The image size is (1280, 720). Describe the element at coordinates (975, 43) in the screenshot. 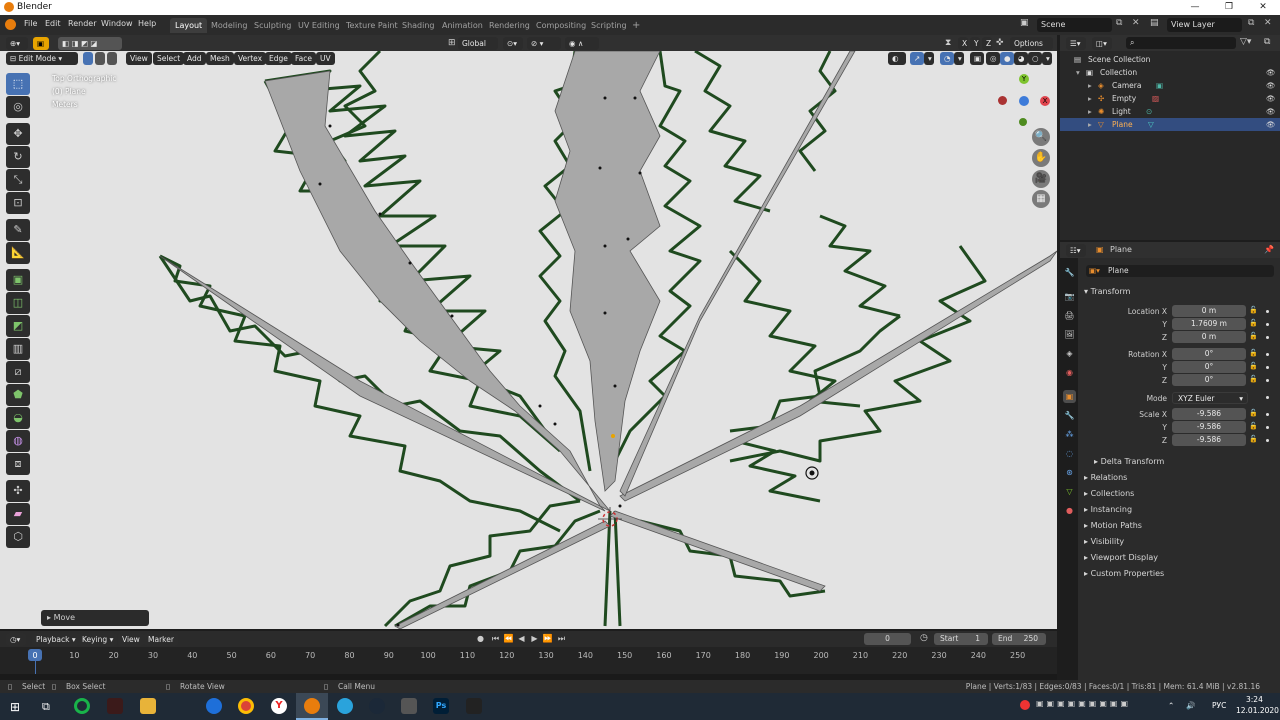

I see `axis-y-toggle: Y` at that location.